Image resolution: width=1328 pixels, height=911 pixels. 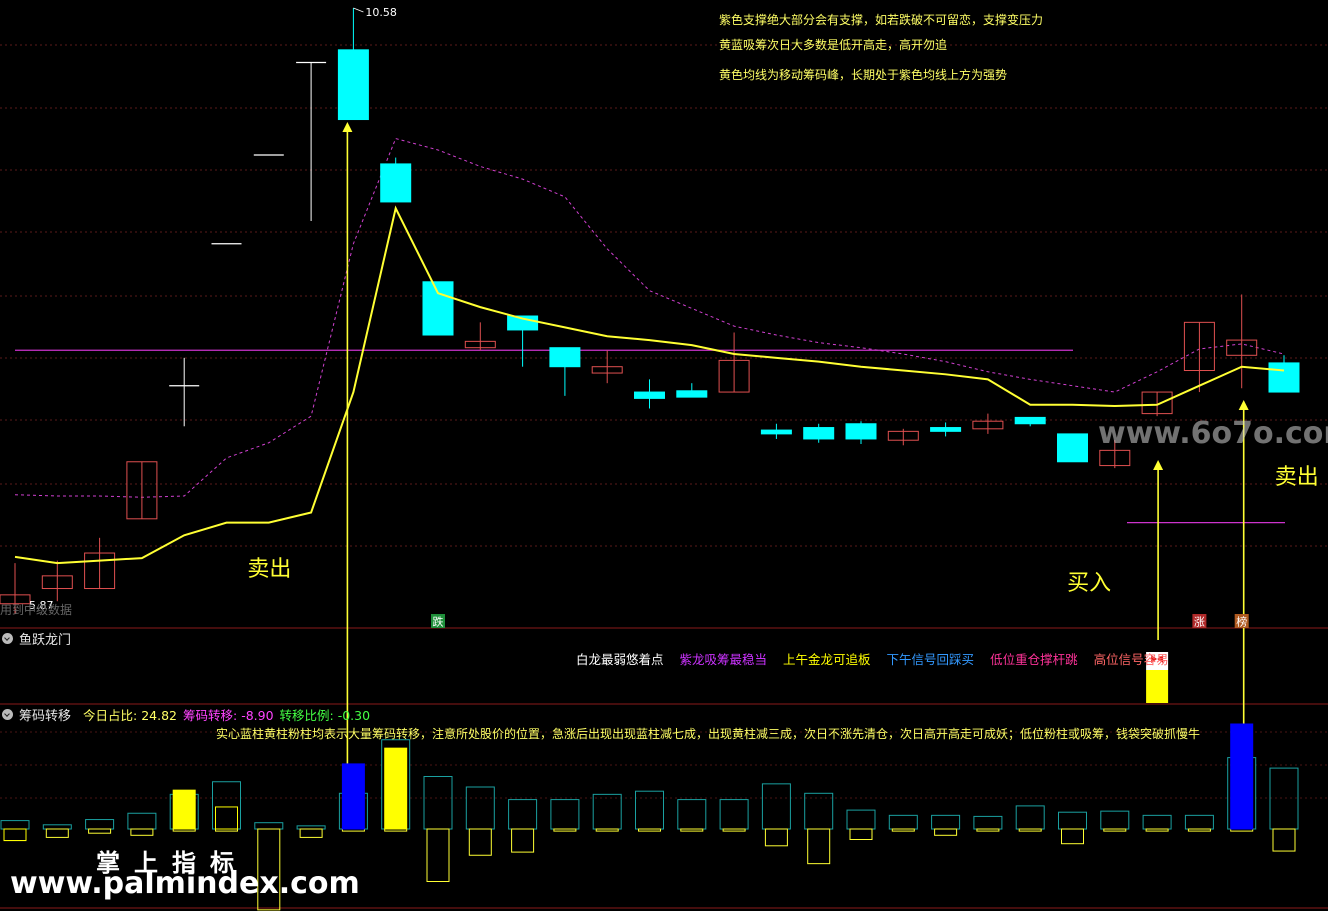 What do you see at coordinates (45, 716) in the screenshot?
I see `panel-chouma-title: 筹码转移` at bounding box center [45, 716].